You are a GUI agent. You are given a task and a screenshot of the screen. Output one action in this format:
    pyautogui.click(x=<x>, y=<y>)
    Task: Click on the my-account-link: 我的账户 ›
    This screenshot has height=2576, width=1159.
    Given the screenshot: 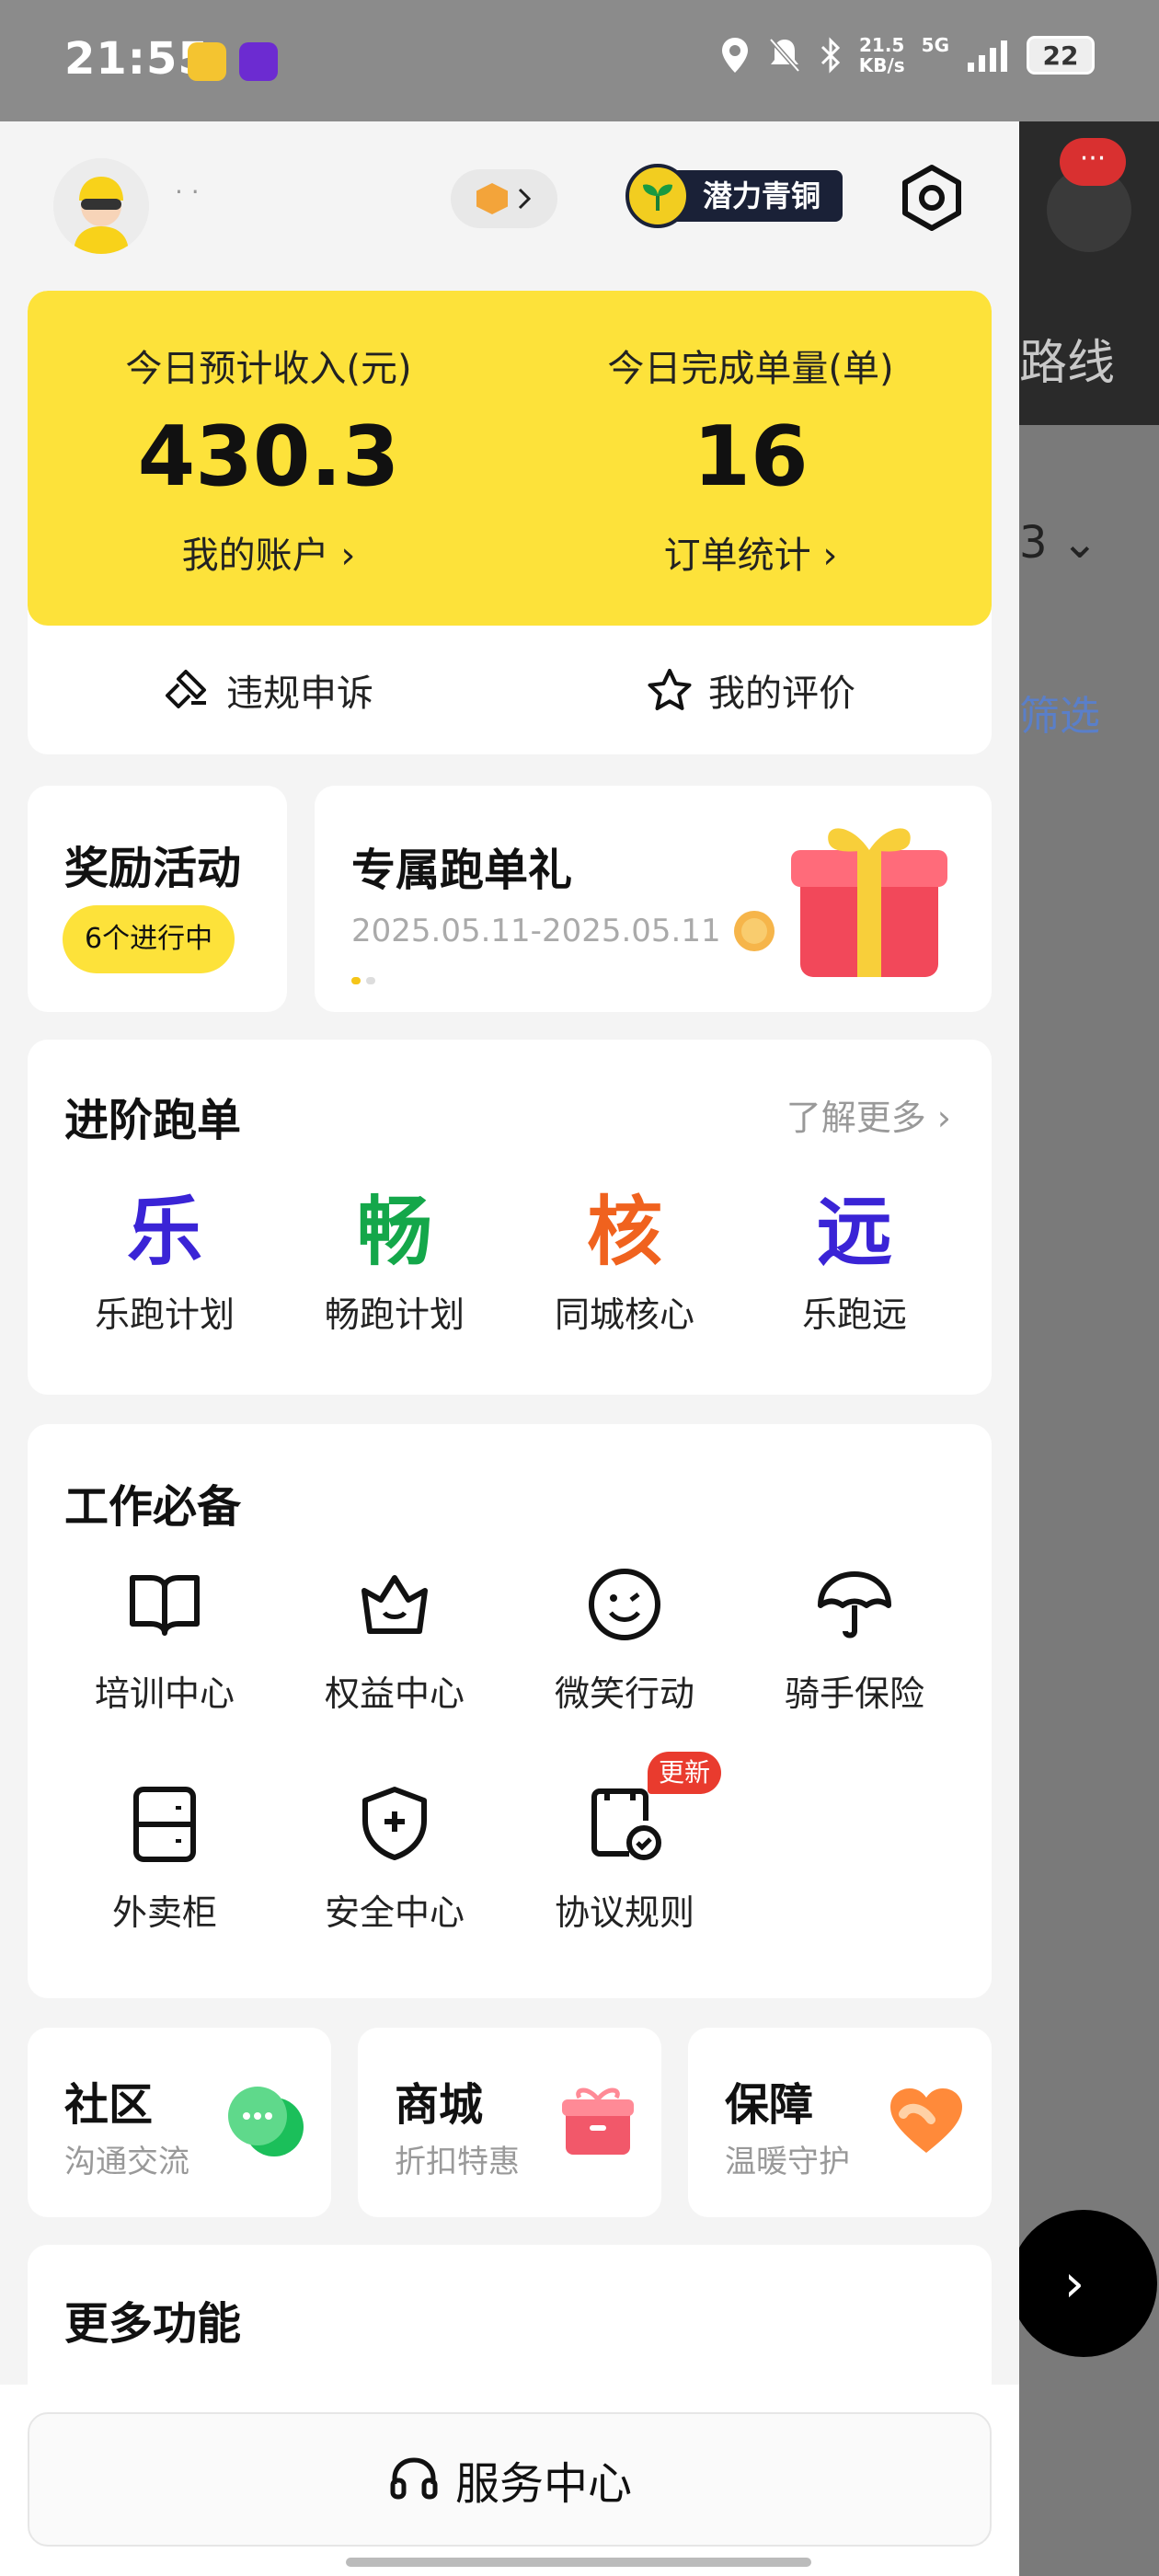 What is the action you would take?
    pyautogui.click(x=269, y=552)
    